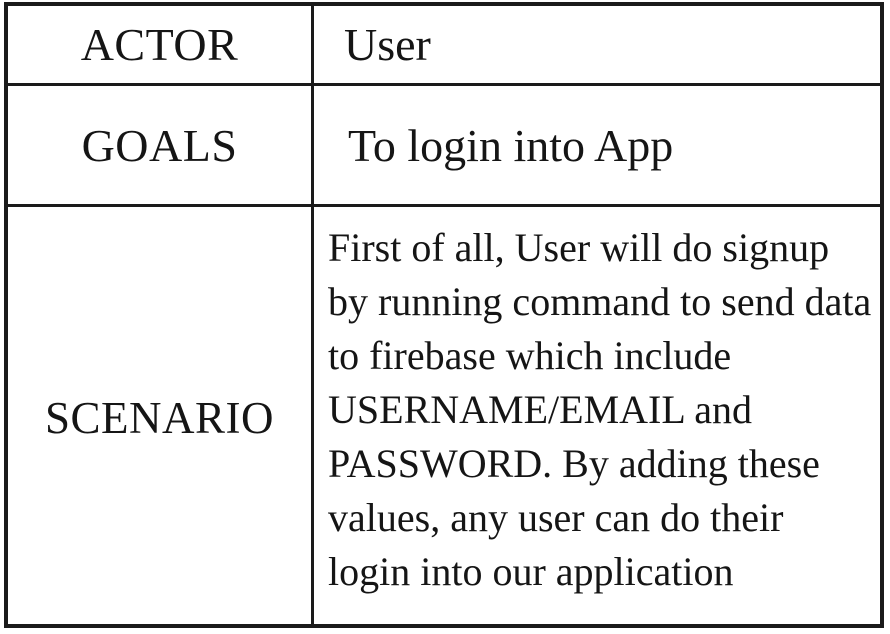 The width and height of the screenshot is (890, 634). I want to click on actor-value: User, so click(597, 46).